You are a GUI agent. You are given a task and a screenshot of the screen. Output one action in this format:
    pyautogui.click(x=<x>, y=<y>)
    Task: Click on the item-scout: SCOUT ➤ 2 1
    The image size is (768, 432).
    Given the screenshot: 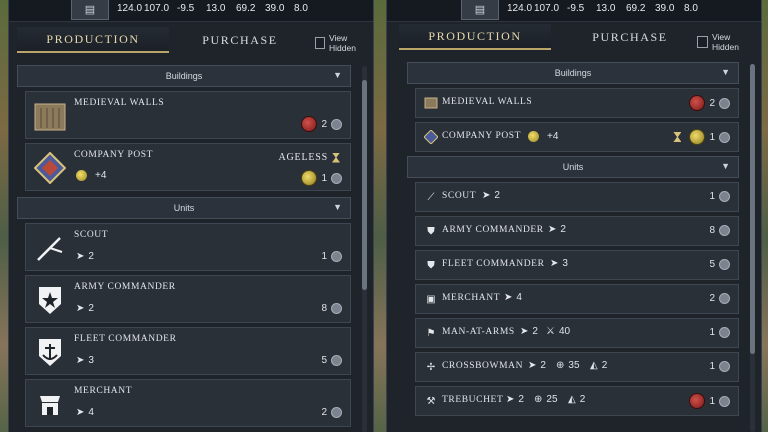 What is the action you would take?
    pyautogui.click(x=188, y=247)
    